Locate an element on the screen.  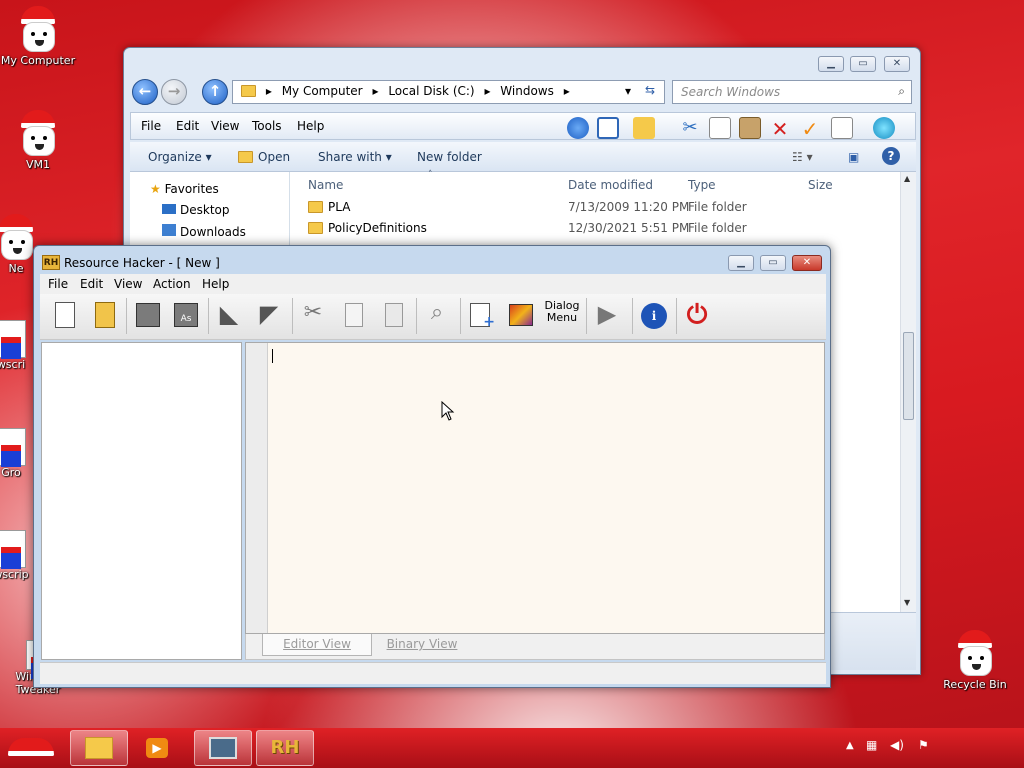
column-type: Type is located at coordinates (702, 185).